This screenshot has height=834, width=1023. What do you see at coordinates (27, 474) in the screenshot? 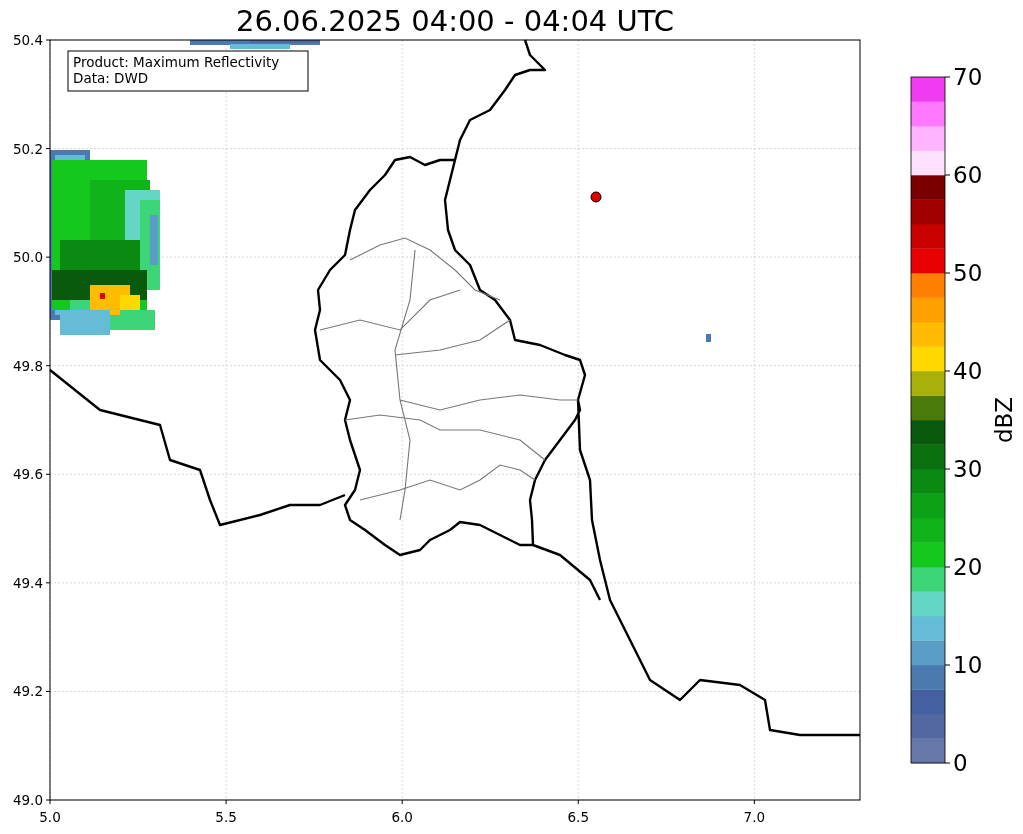
I see `y-tick-label: 49.6` at bounding box center [27, 474].